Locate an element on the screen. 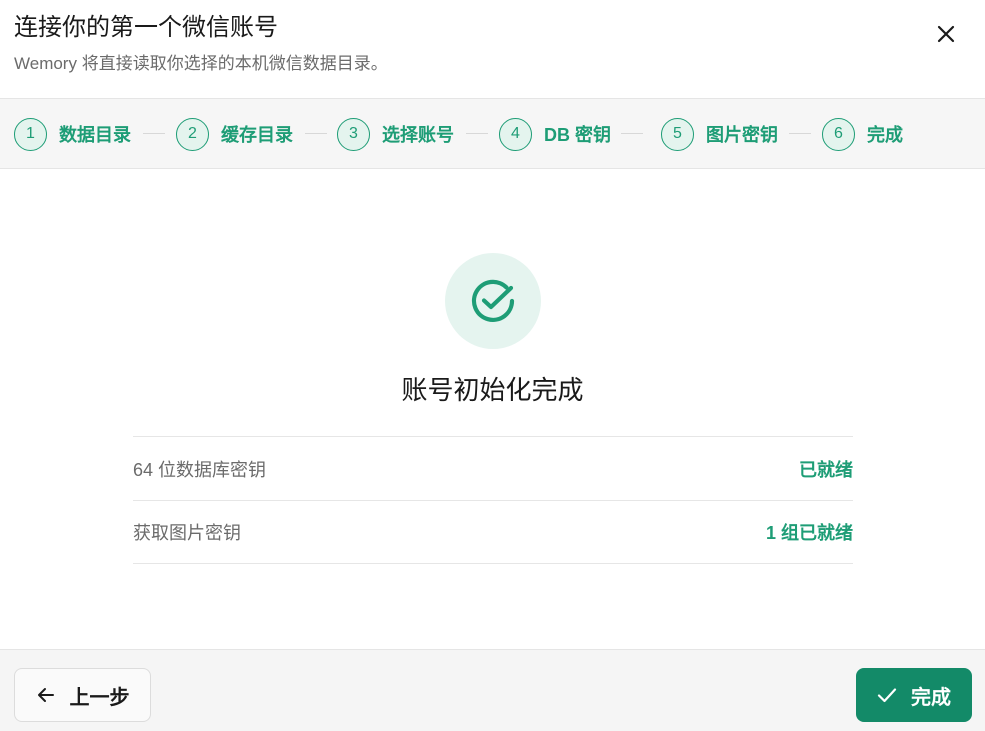 This screenshot has width=985, height=731. arrow-left-icon is located at coordinates (45, 695).